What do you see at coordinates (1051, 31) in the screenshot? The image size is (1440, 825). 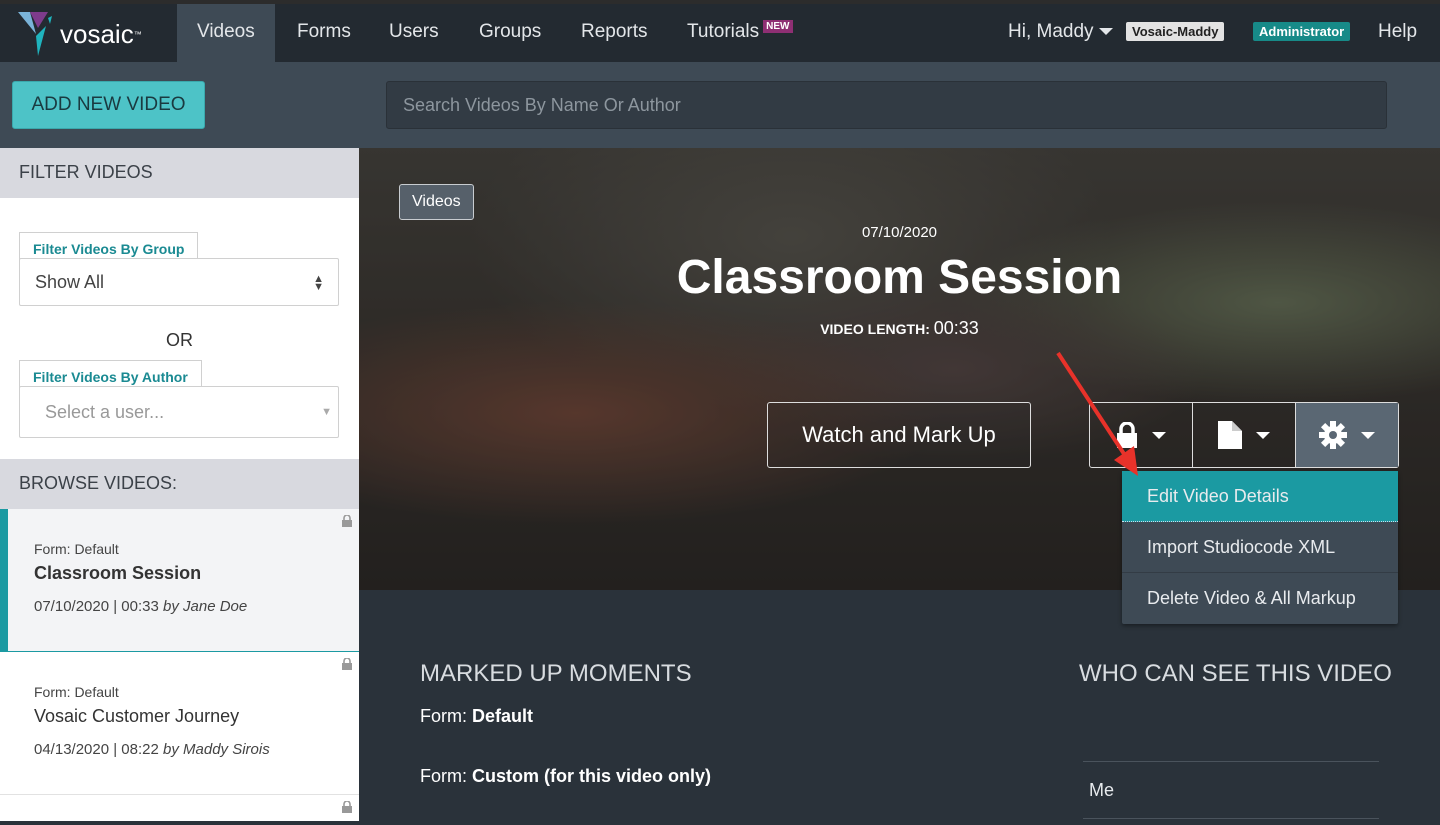 I see `greeting: Hi, Maddy` at bounding box center [1051, 31].